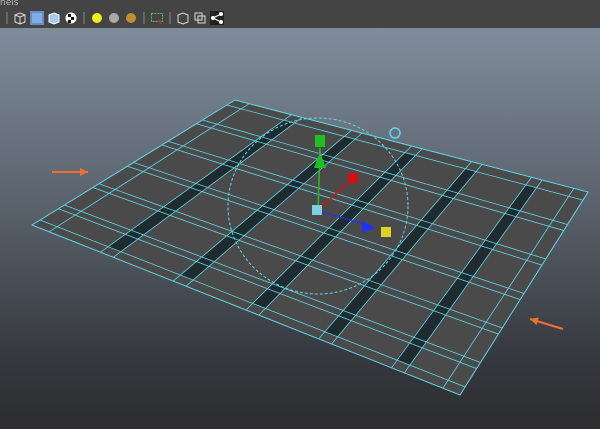  What do you see at coordinates (157, 18) in the screenshot?
I see `select-region-icon` at bounding box center [157, 18].